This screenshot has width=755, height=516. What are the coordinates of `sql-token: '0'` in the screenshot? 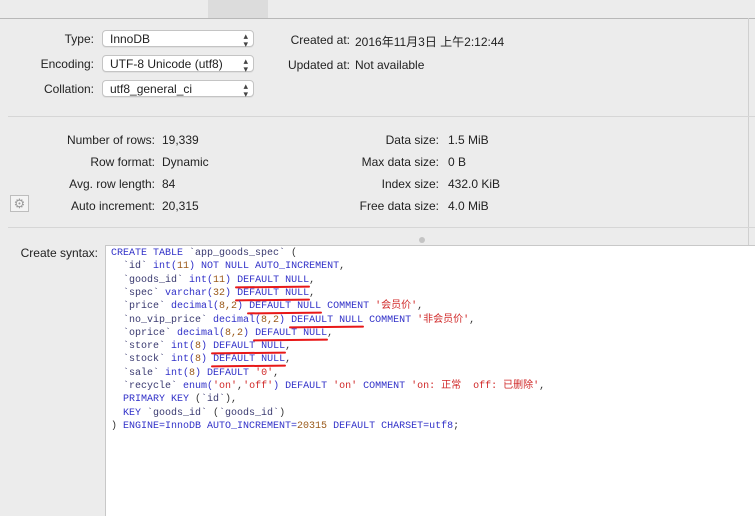 It's located at (264, 373).